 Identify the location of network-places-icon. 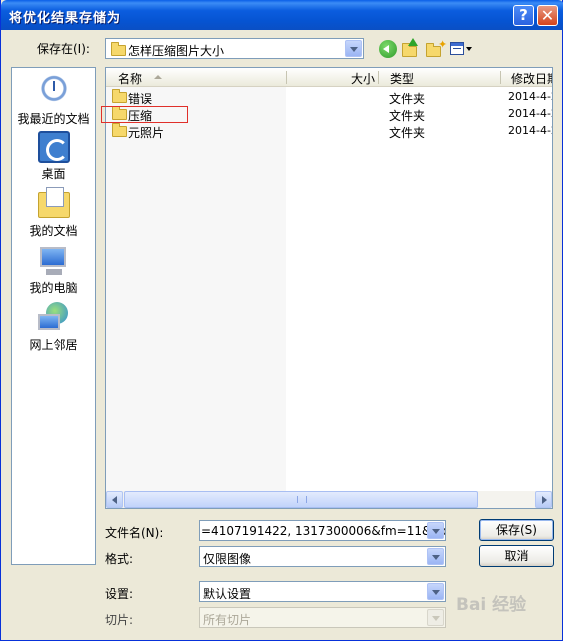
(54, 318).